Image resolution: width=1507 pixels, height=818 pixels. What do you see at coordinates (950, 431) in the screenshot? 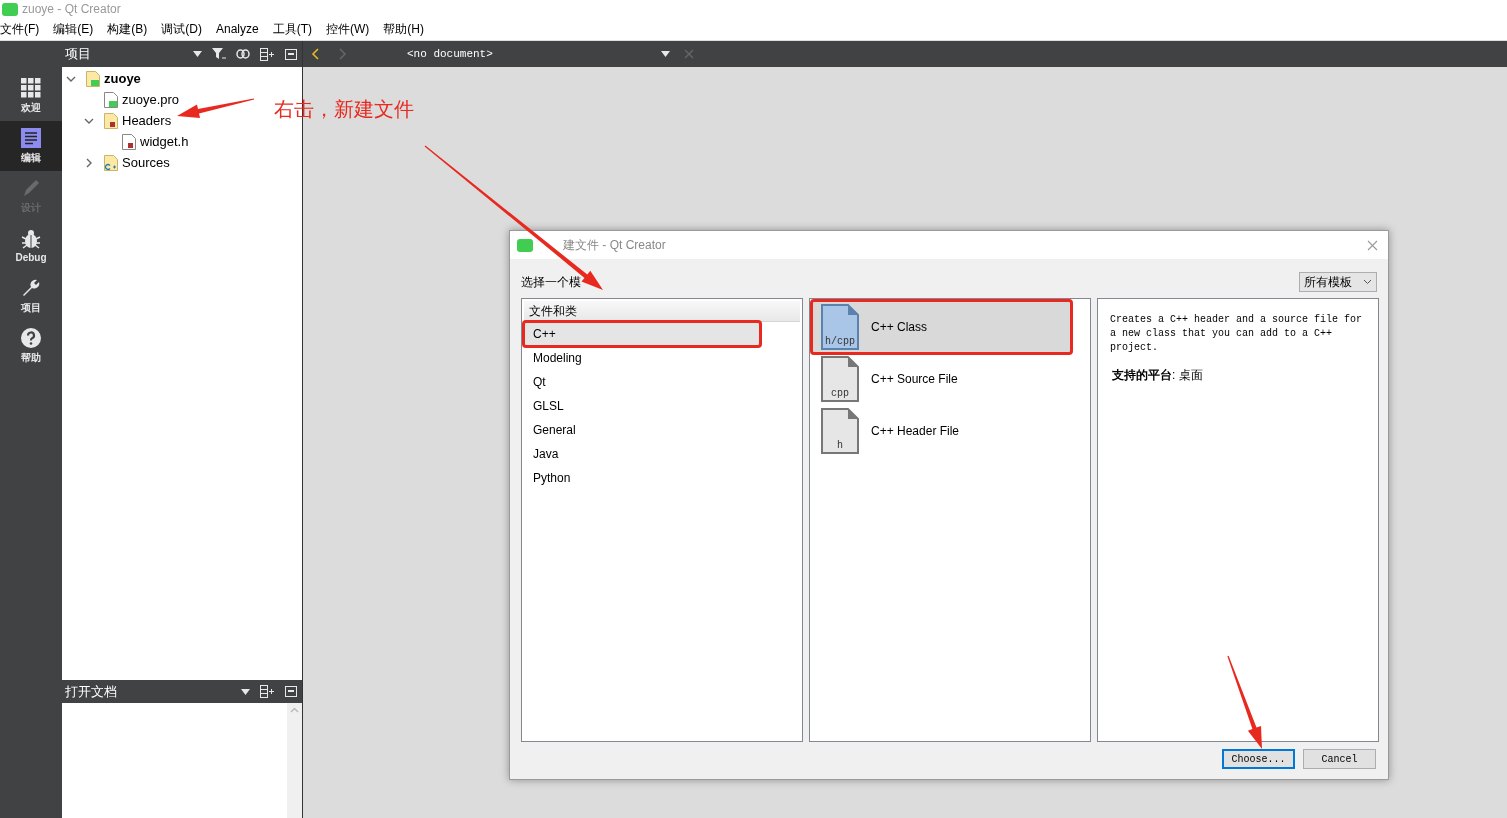
I see `template-item: h C++ Header File` at bounding box center [950, 431].